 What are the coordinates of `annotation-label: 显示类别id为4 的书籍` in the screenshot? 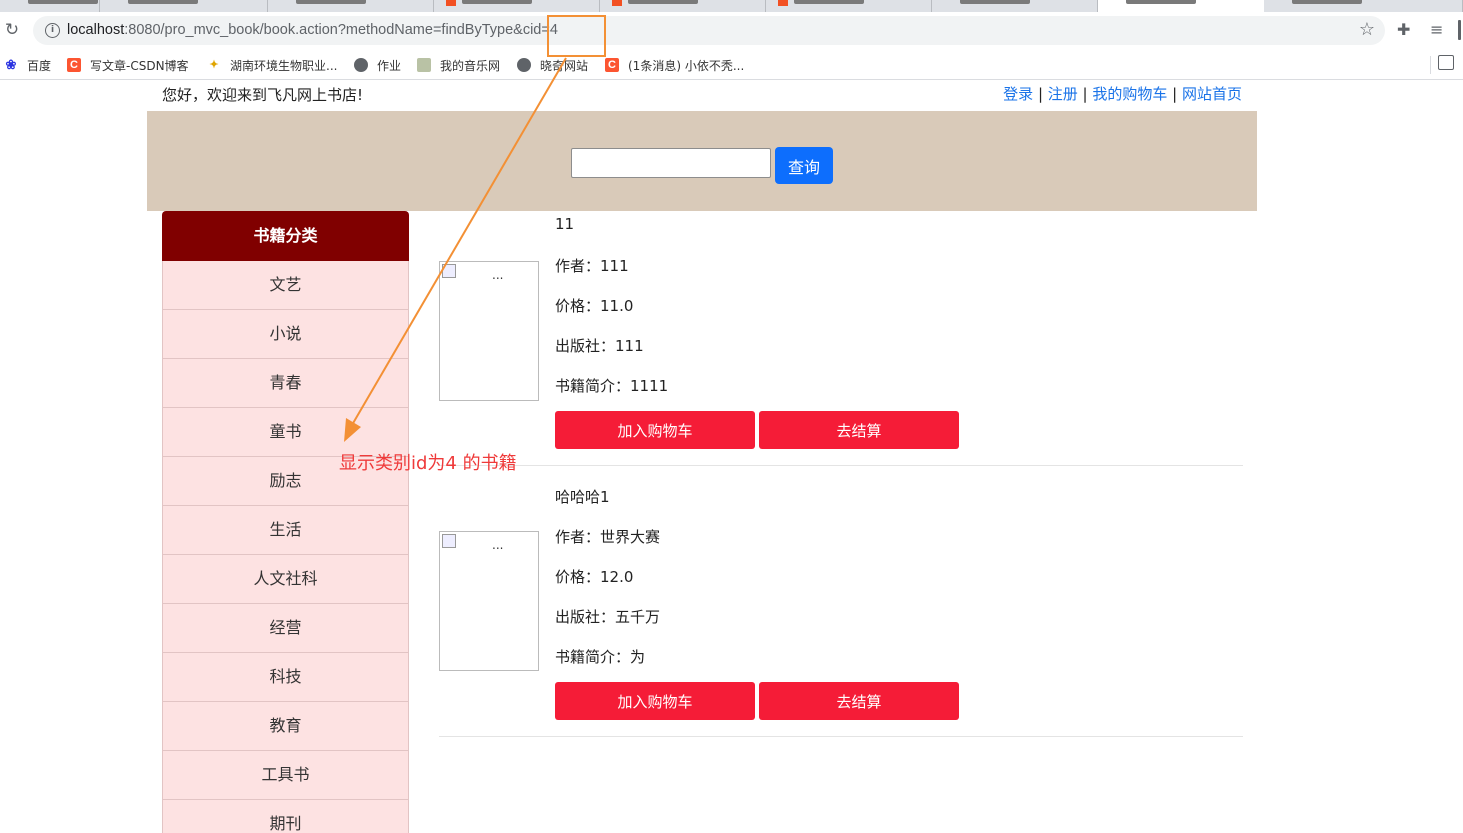 It's located at (428, 463).